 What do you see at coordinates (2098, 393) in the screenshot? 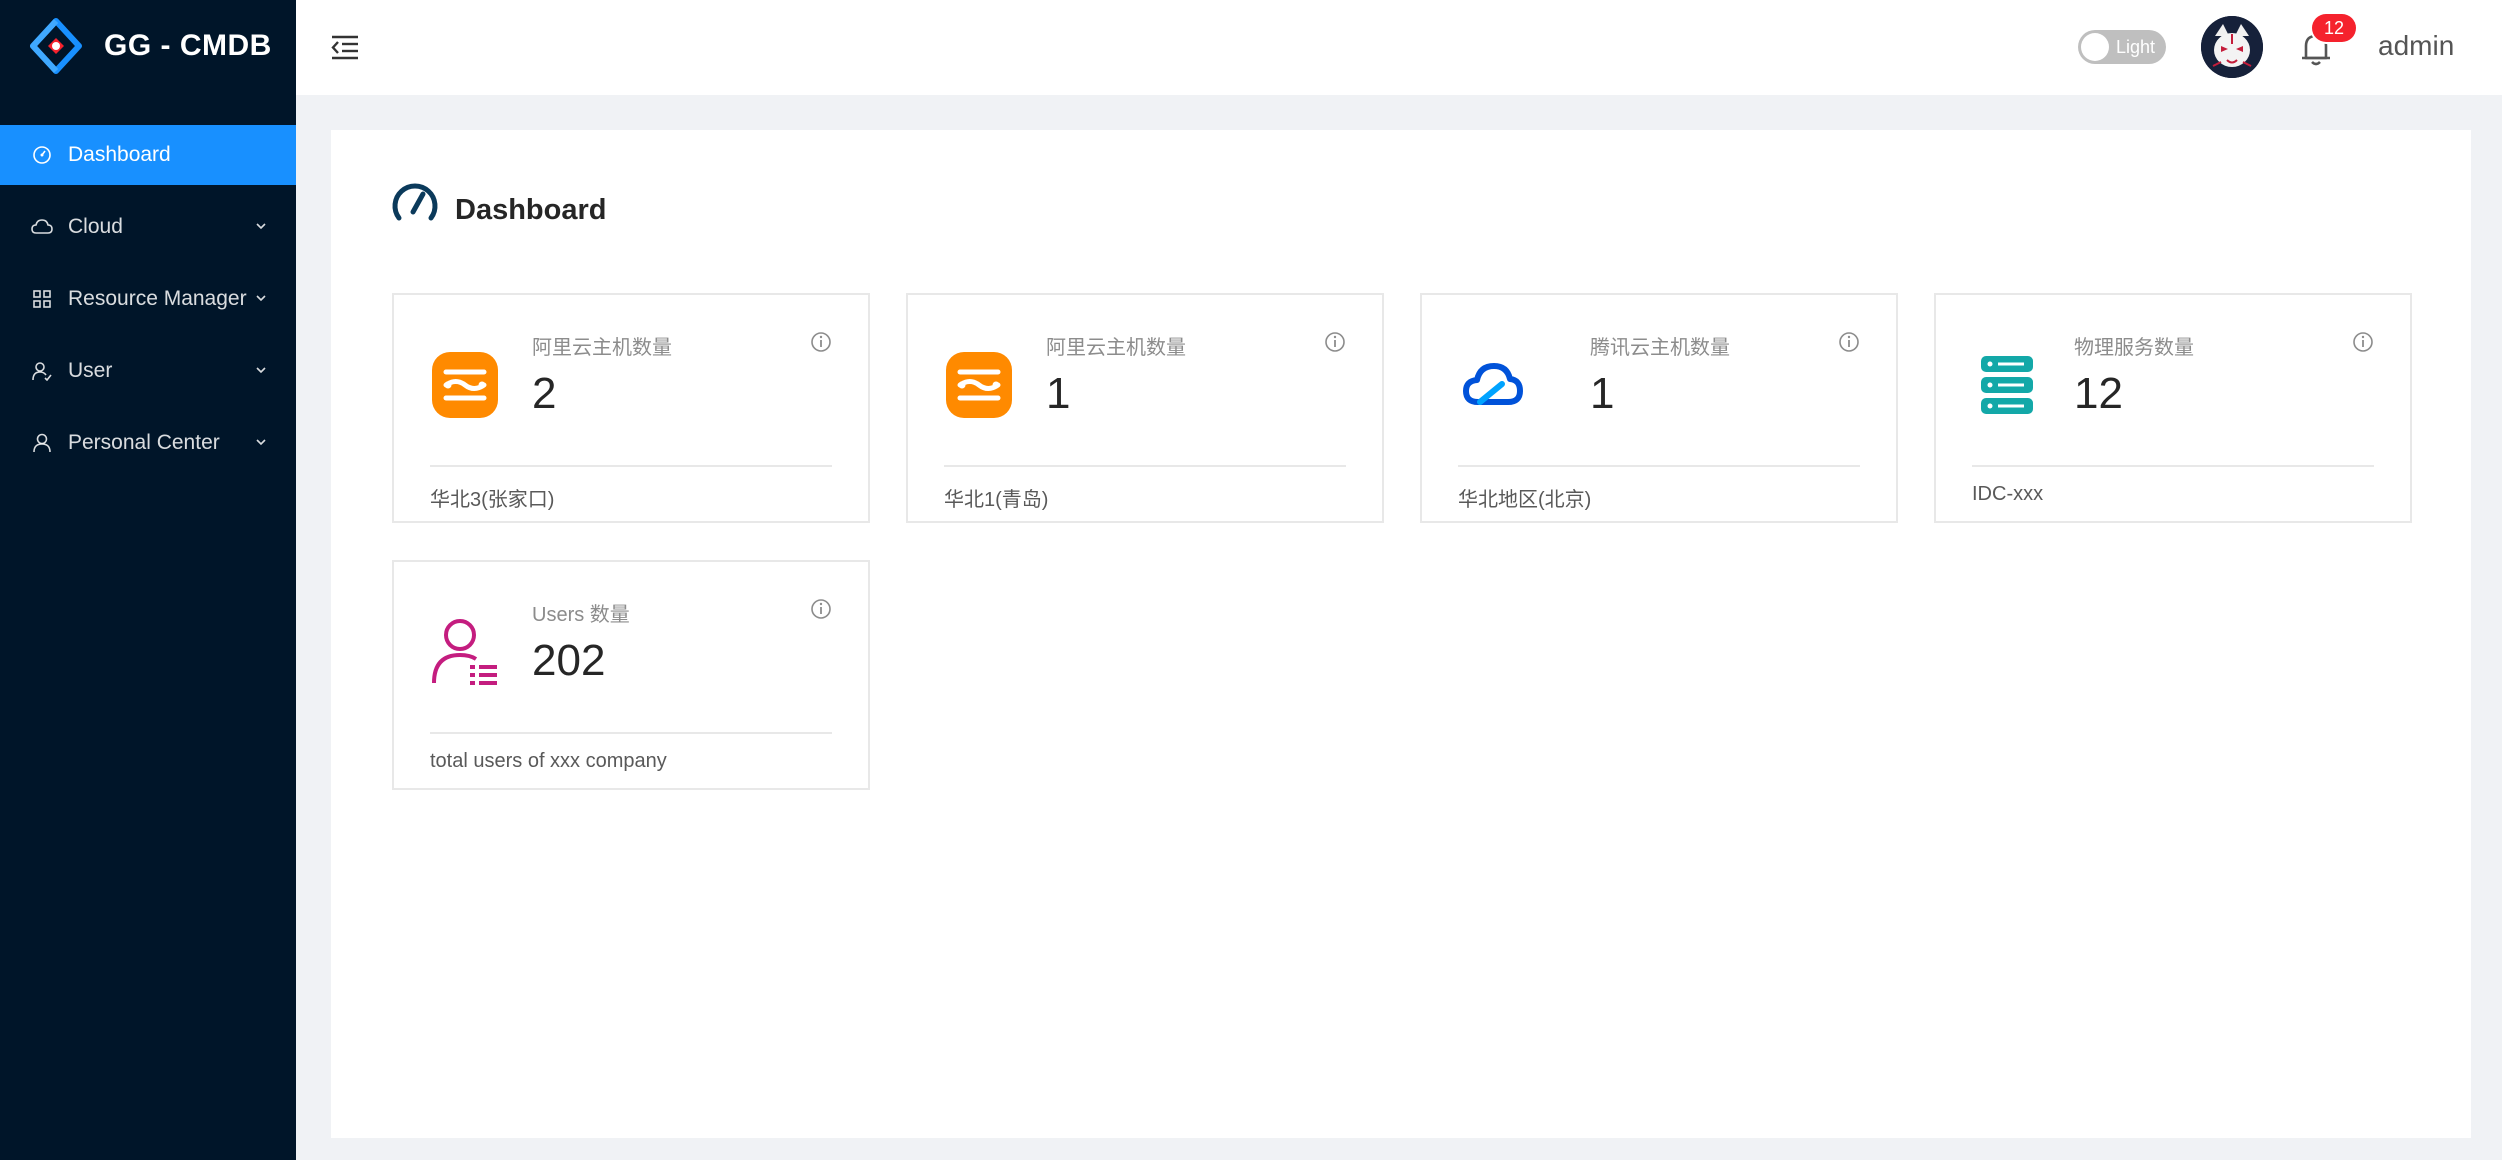
I see `card-value: 12` at bounding box center [2098, 393].